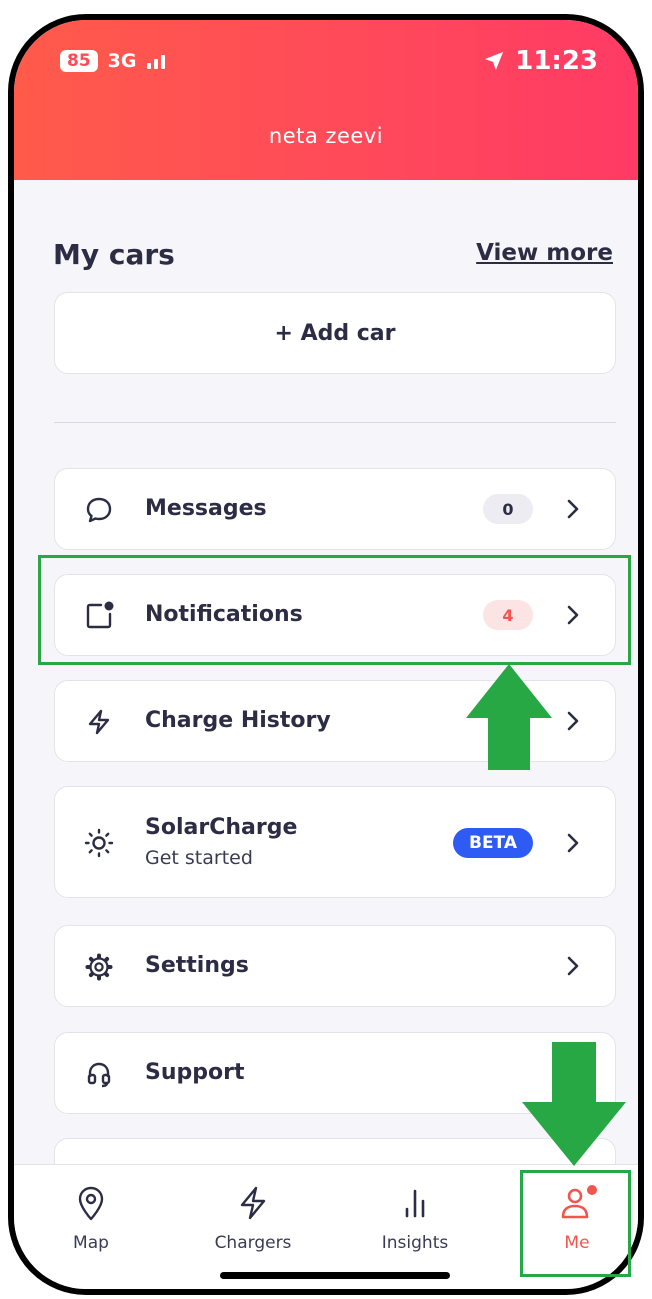 The height and width of the screenshot is (1299, 652). Describe the element at coordinates (335, 509) in the screenshot. I see `messages-row: Messages 0` at that location.